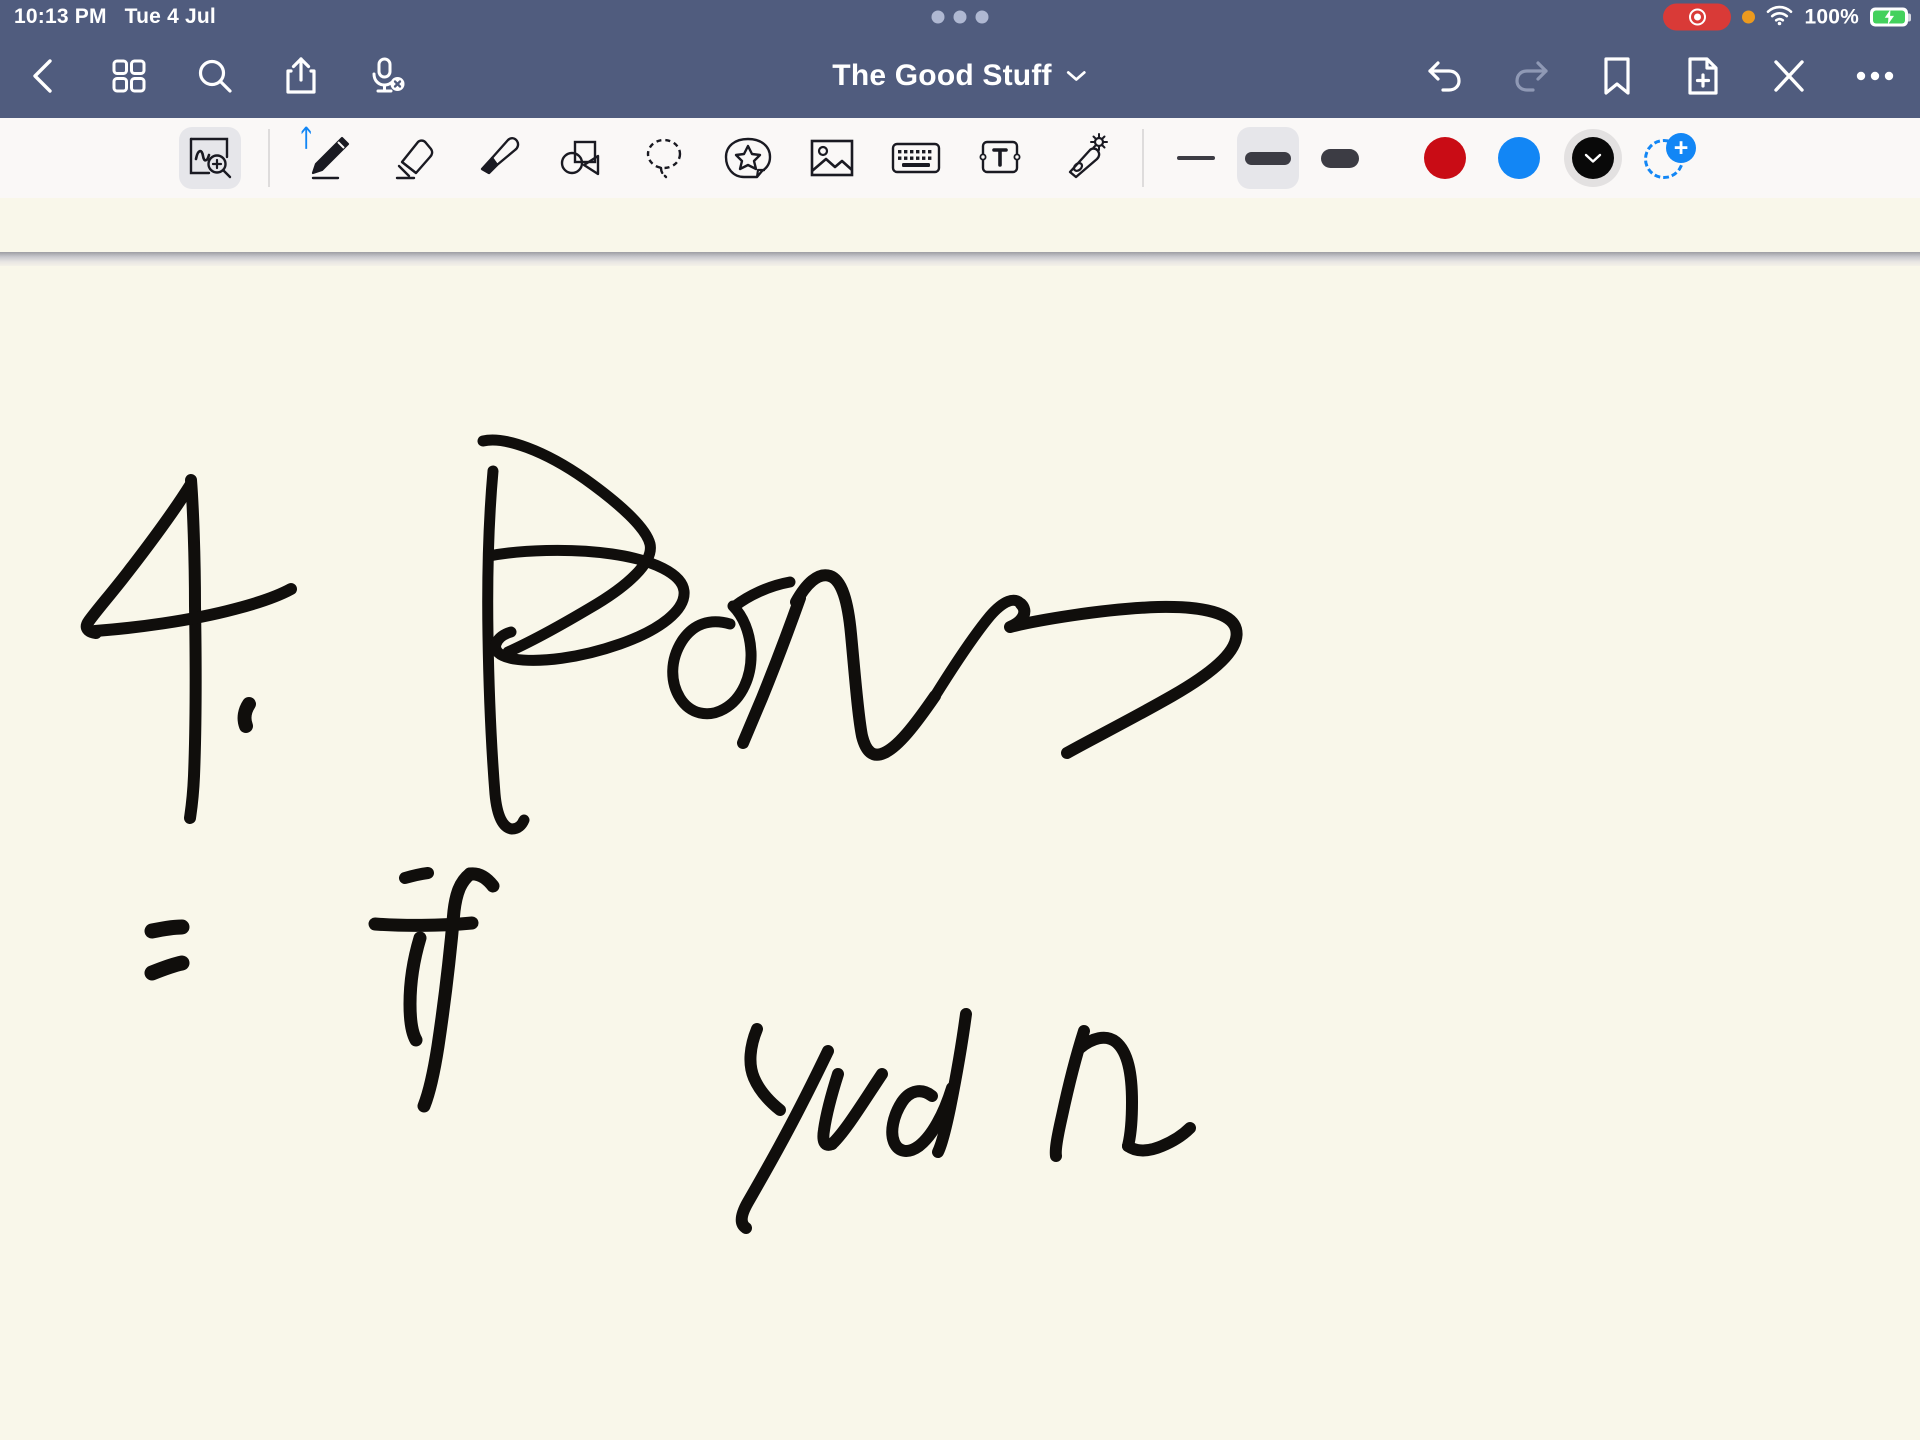  Describe the element at coordinates (960, 225) in the screenshot. I see `page-top-strip` at that location.